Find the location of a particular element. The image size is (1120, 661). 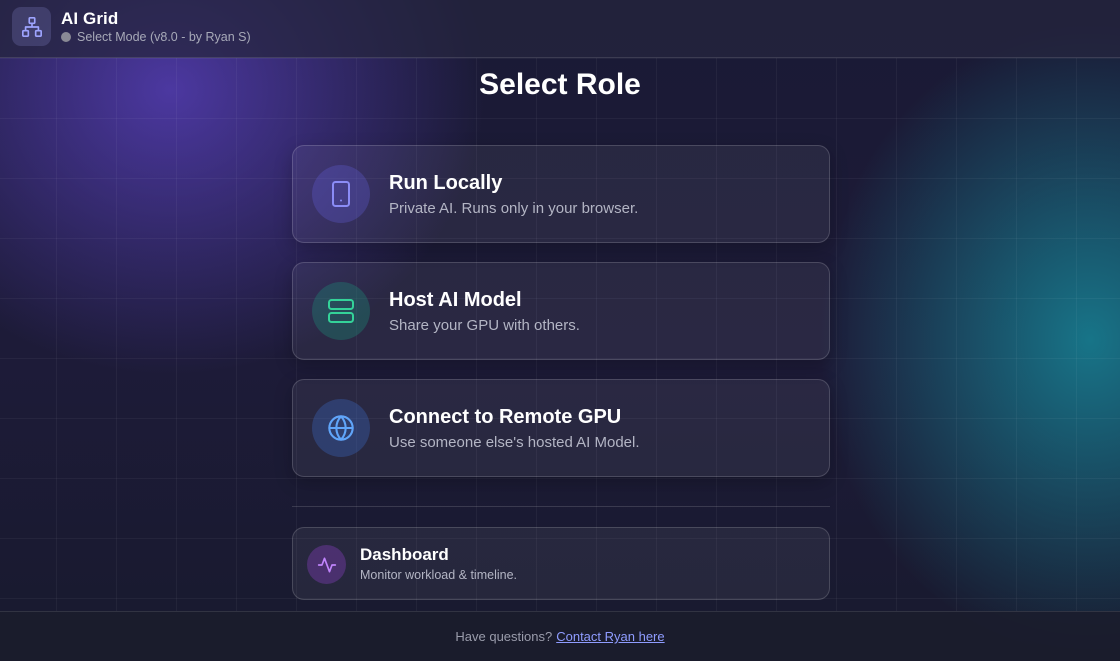

contact-link: Contact Ryan here is located at coordinates (610, 636).